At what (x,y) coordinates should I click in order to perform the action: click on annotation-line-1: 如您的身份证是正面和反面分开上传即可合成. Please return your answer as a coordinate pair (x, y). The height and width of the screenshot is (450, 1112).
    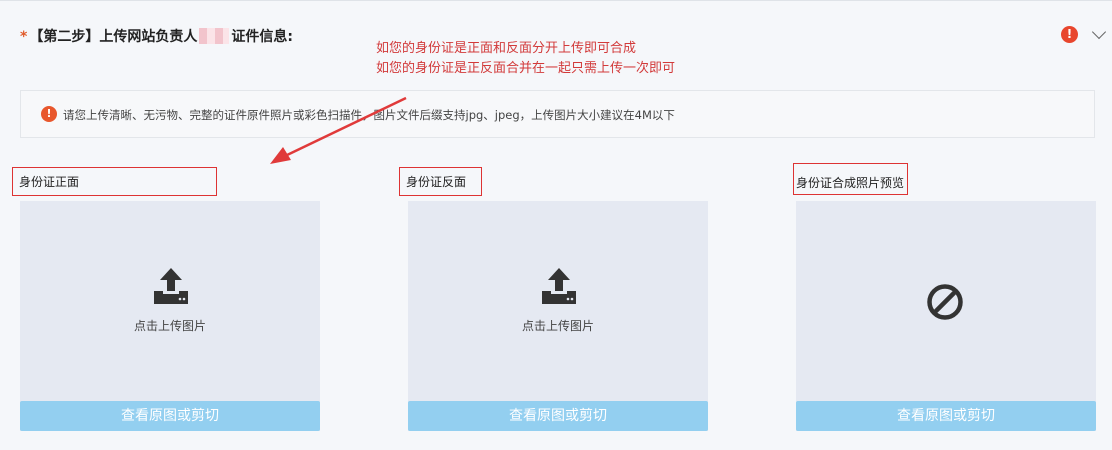
    Looking at the image, I should click on (506, 48).